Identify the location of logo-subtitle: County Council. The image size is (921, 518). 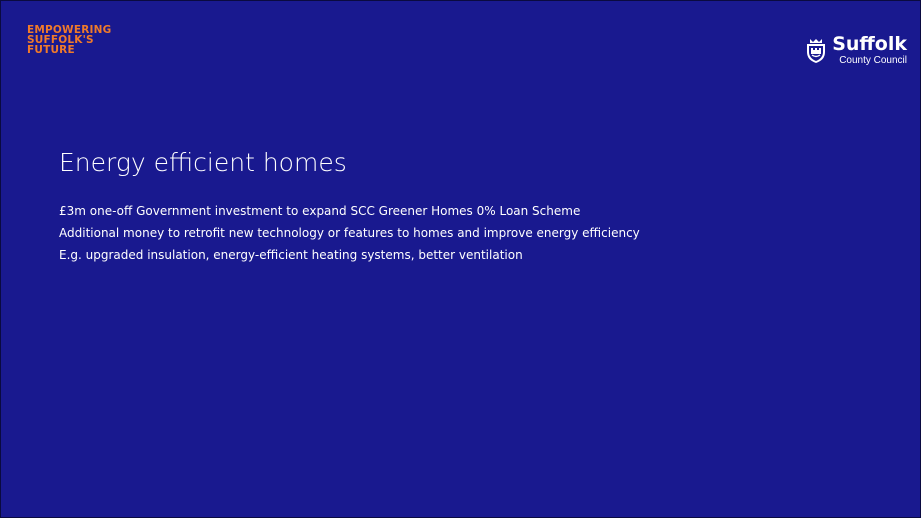
(873, 60).